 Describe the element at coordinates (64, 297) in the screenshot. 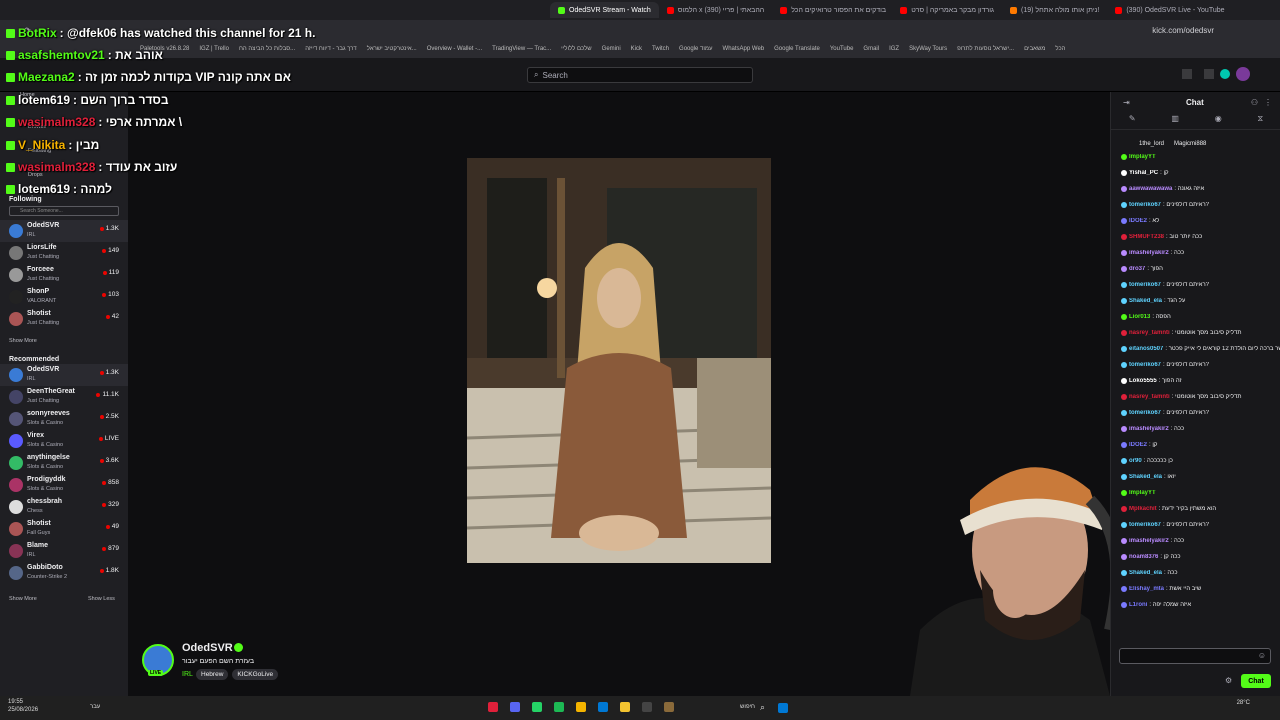

I see `sidebar-channel-item: ShonP VALORANT 103` at that location.